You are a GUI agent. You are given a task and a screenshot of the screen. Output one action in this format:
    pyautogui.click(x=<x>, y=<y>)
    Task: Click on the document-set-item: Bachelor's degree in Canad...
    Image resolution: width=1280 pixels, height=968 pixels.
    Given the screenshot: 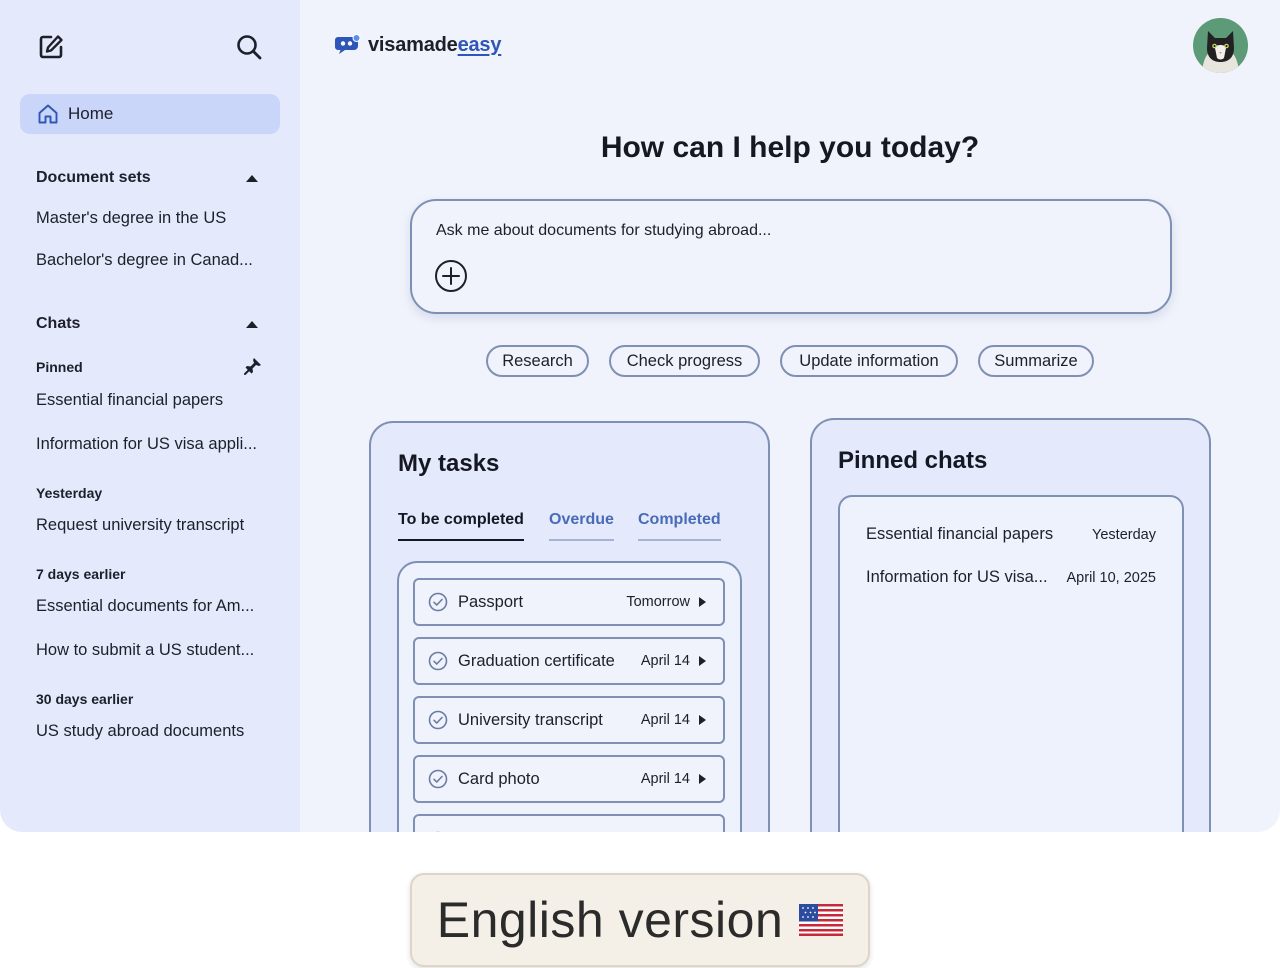 What is the action you would take?
    pyautogui.click(x=144, y=260)
    